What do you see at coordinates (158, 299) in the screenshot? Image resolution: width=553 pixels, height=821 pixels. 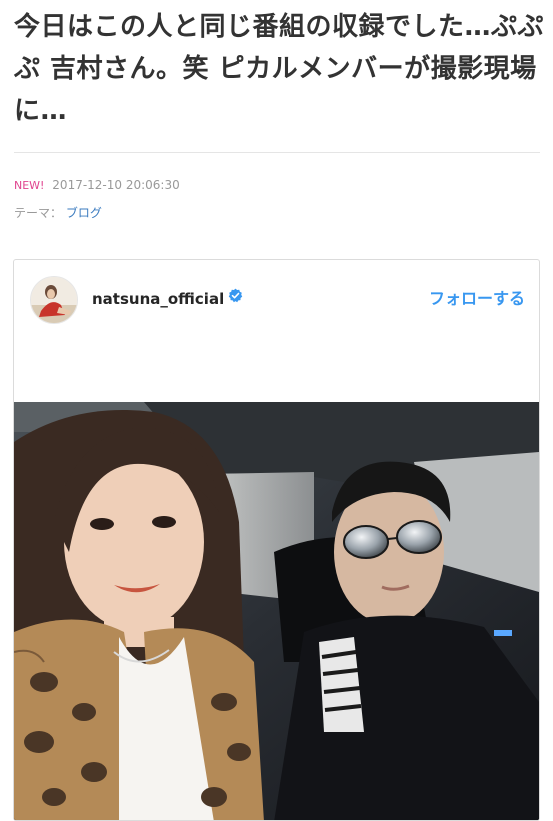 I see `username-text: natsuna_official` at bounding box center [158, 299].